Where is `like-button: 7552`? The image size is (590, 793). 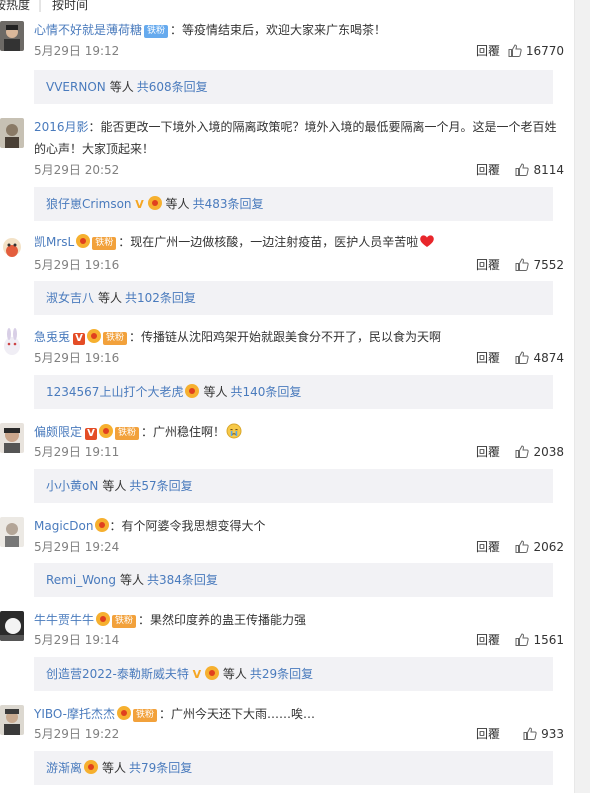
like-button: 7552 is located at coordinates (539, 265).